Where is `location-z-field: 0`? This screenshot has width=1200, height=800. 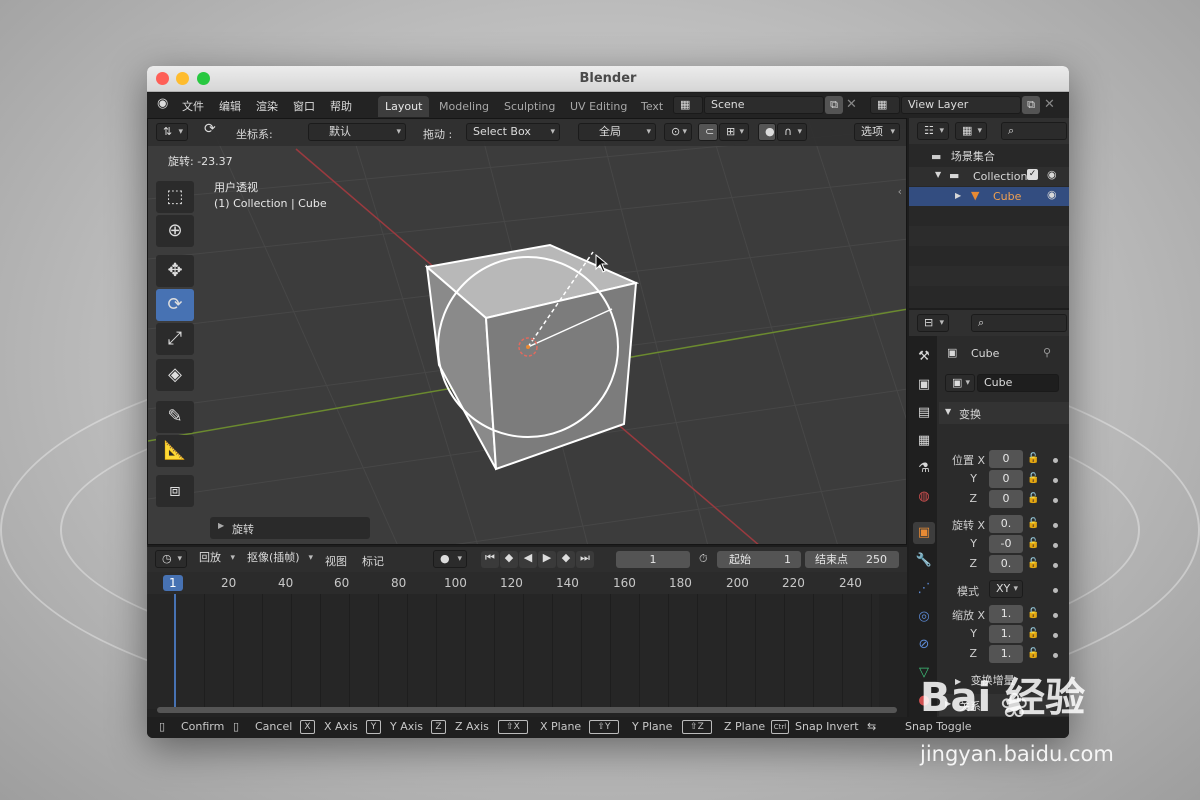 location-z-field: 0 is located at coordinates (1006, 499).